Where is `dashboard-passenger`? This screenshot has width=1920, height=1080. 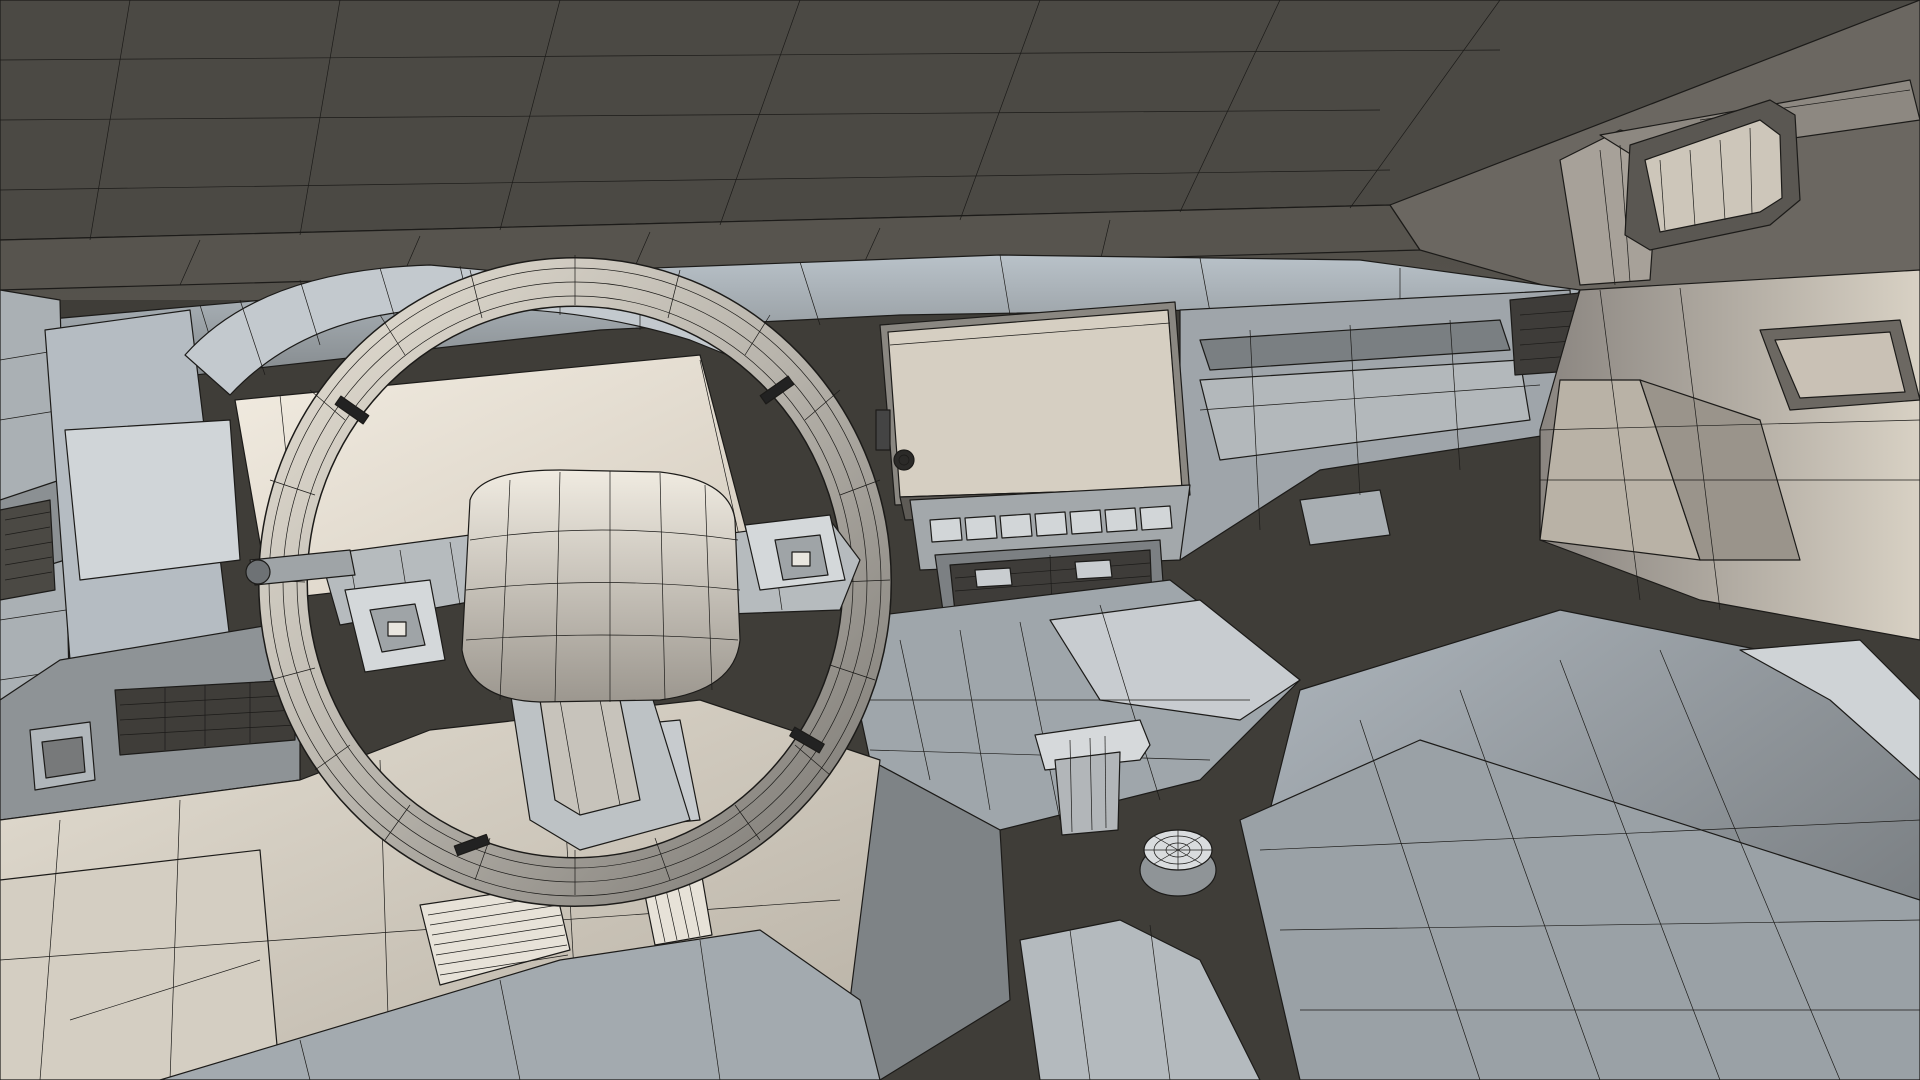
dashboard-passenger is located at coordinates (1385, 425).